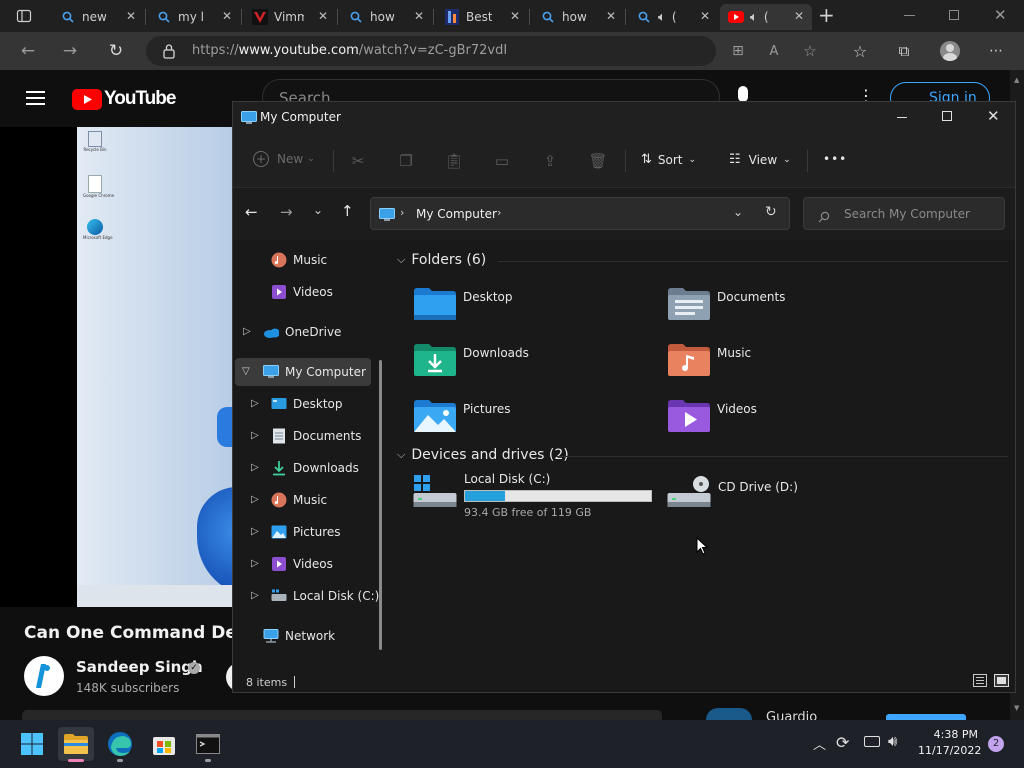 This screenshot has height=768, width=1024. Describe the element at coordinates (712, 416) in the screenshot. I see `folder-item: Videos` at that location.